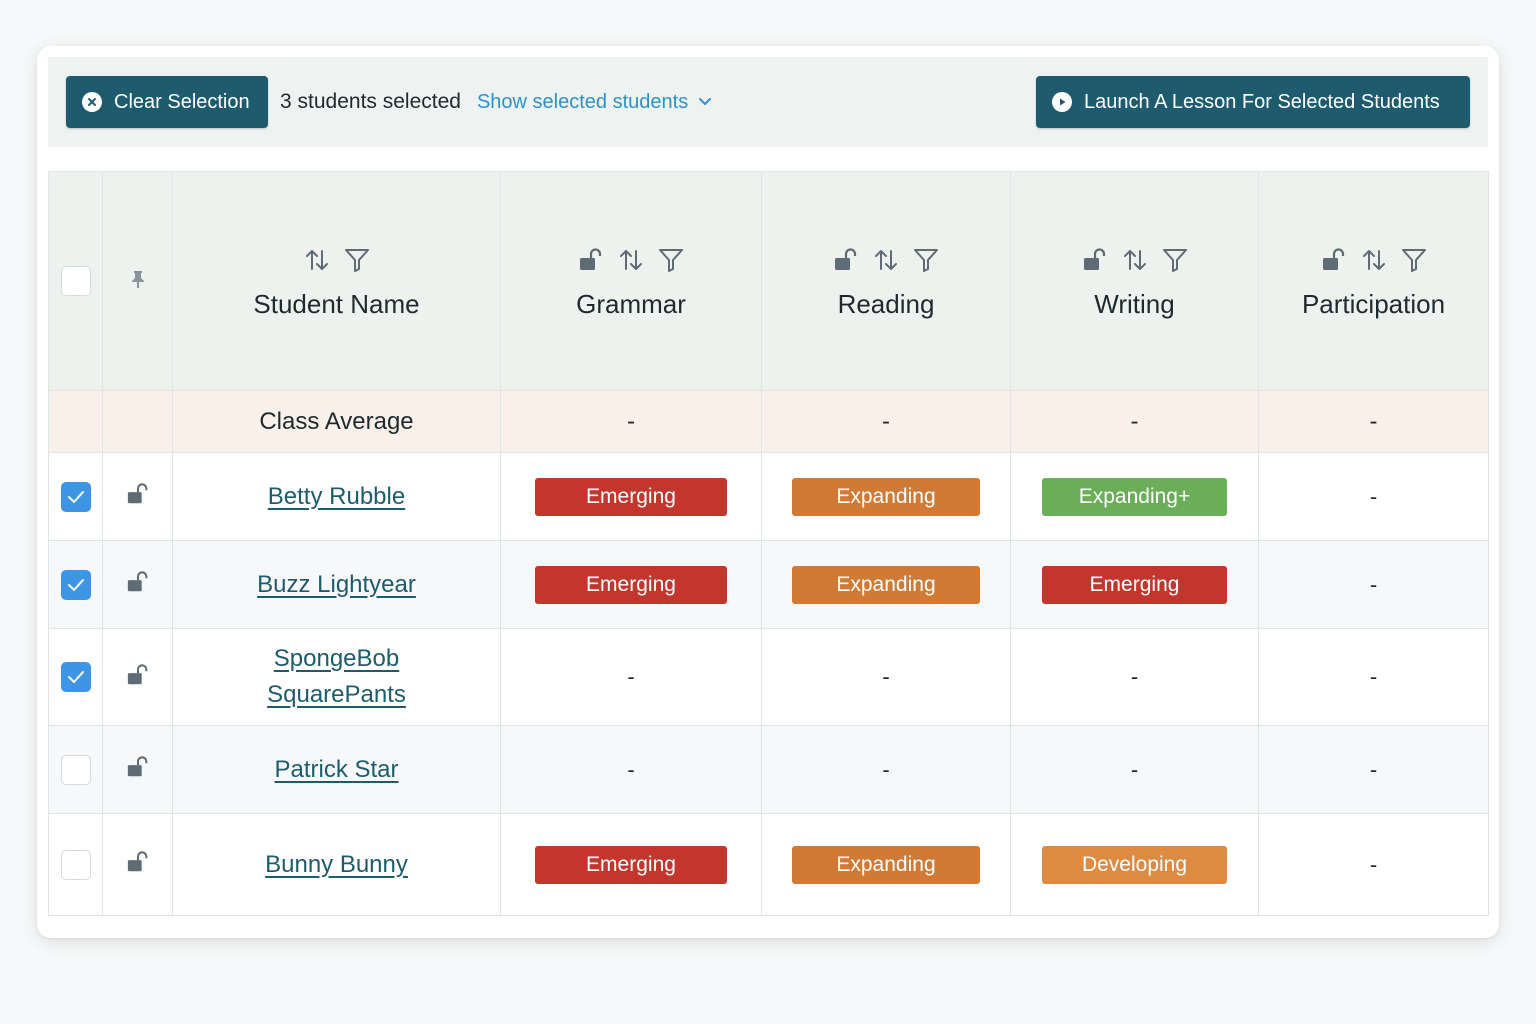 Image resolution: width=1536 pixels, height=1024 pixels. I want to click on select-all-checkbox, so click(75, 281).